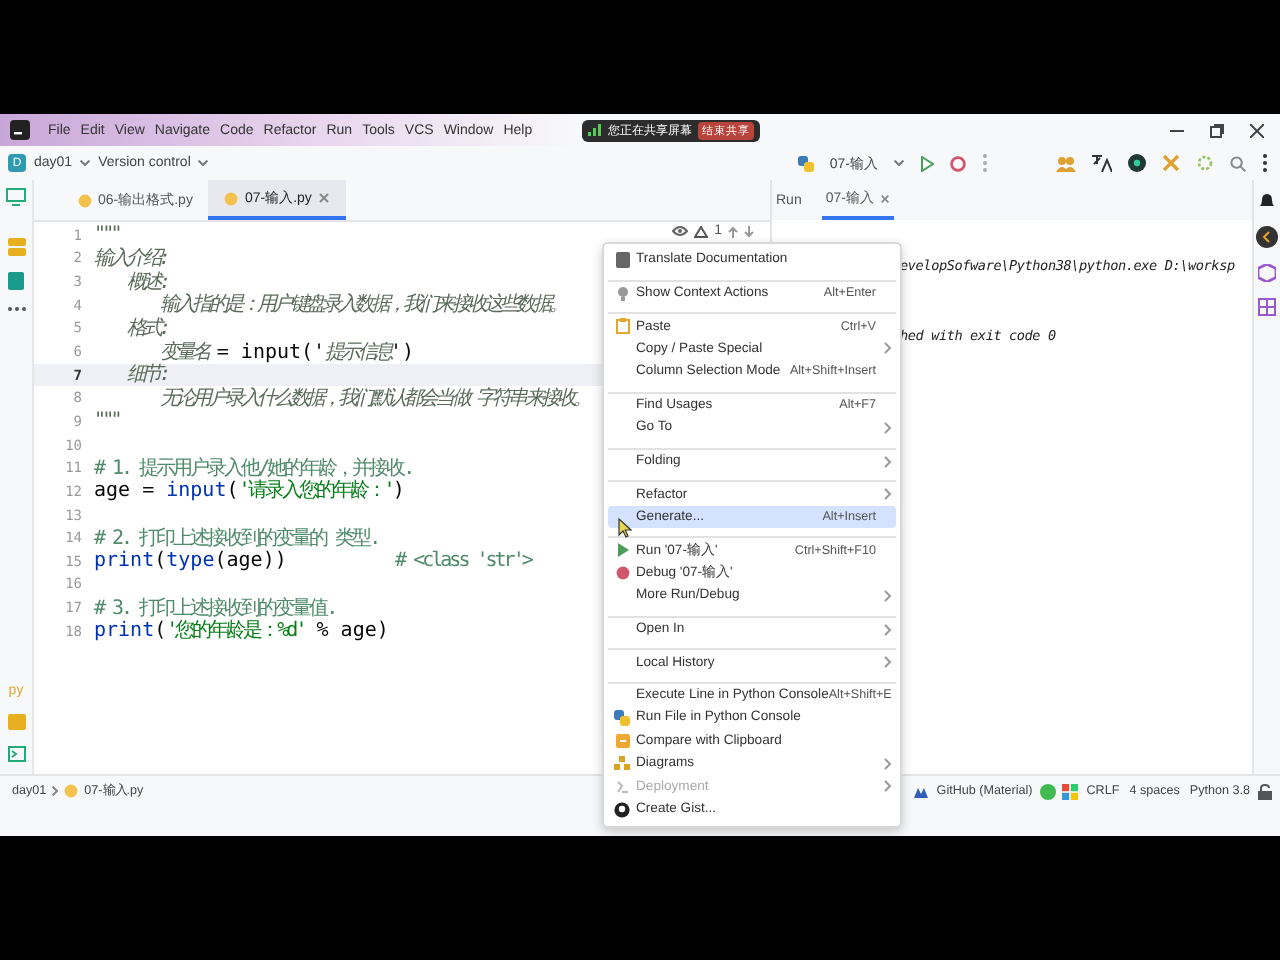 This screenshot has height=960, width=1280. What do you see at coordinates (1267, 307) in the screenshot?
I see `grid-icon` at bounding box center [1267, 307].